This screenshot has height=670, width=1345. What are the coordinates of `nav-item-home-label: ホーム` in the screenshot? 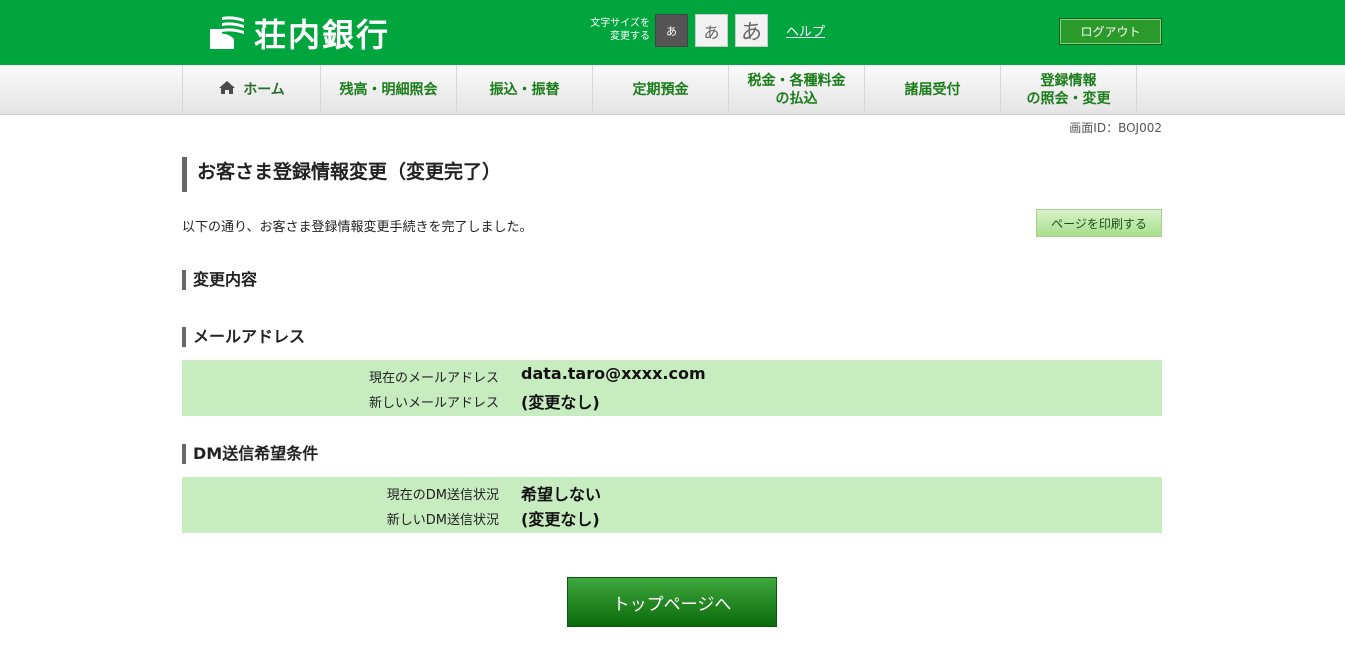 It's located at (264, 90).